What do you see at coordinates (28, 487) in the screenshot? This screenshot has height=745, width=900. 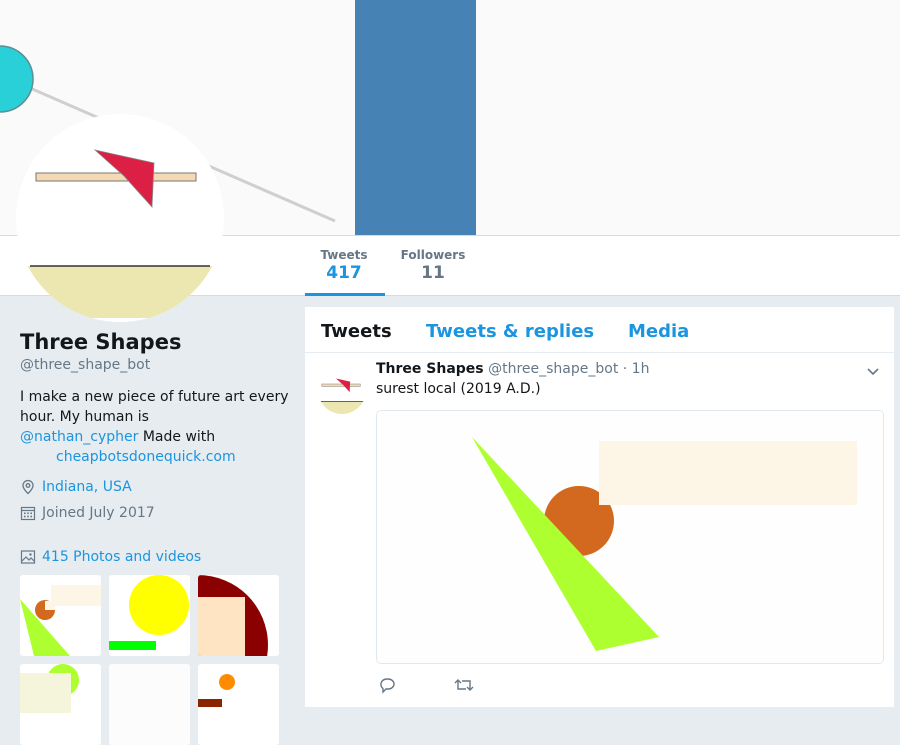 I see `location-pin-icon` at bounding box center [28, 487].